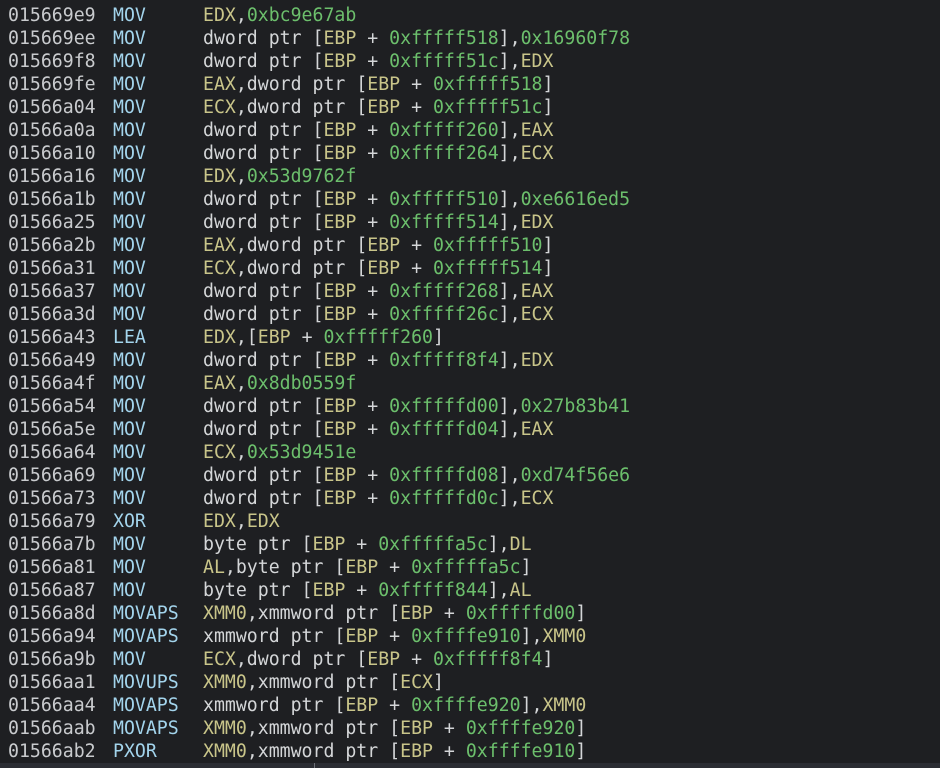 The width and height of the screenshot is (940, 768). I want to click on panel-divider, so click(314, 765).